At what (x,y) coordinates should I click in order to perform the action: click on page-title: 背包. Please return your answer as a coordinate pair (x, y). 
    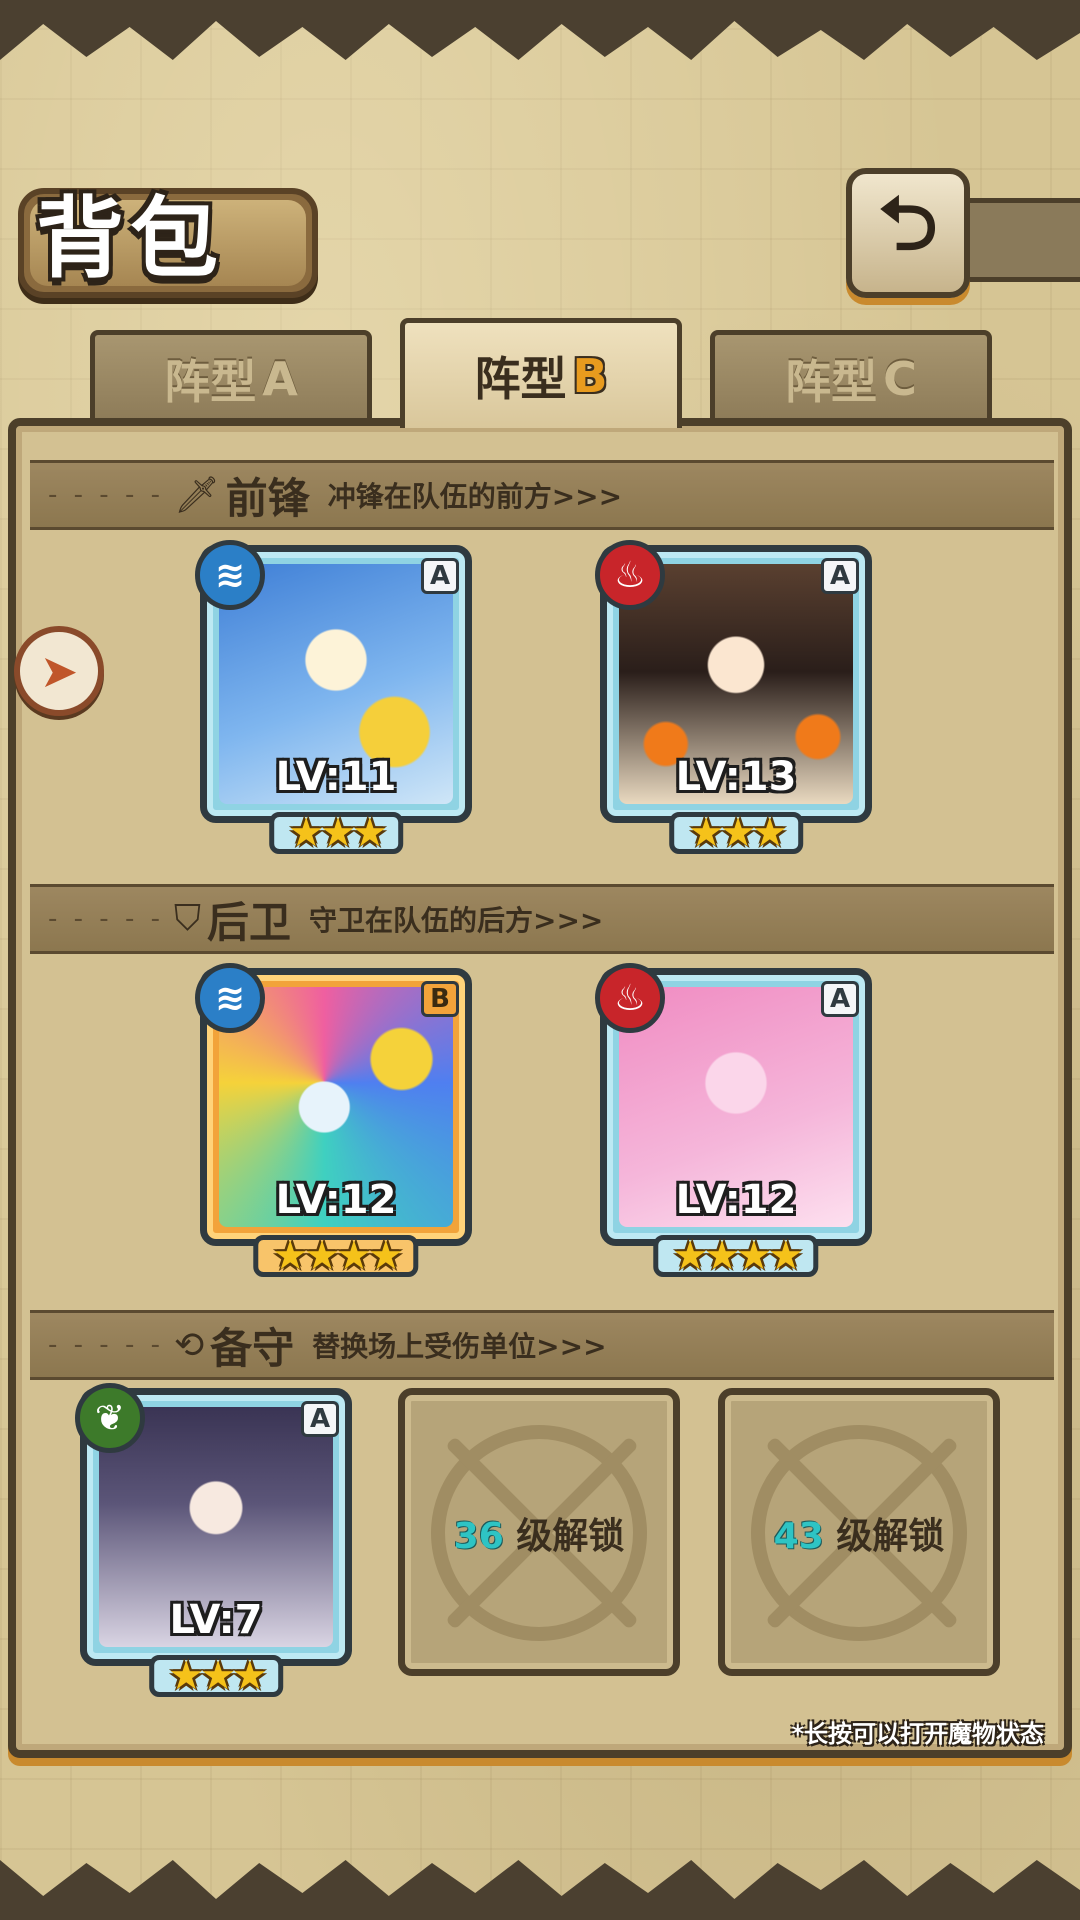
    Looking at the image, I should click on (130, 238).